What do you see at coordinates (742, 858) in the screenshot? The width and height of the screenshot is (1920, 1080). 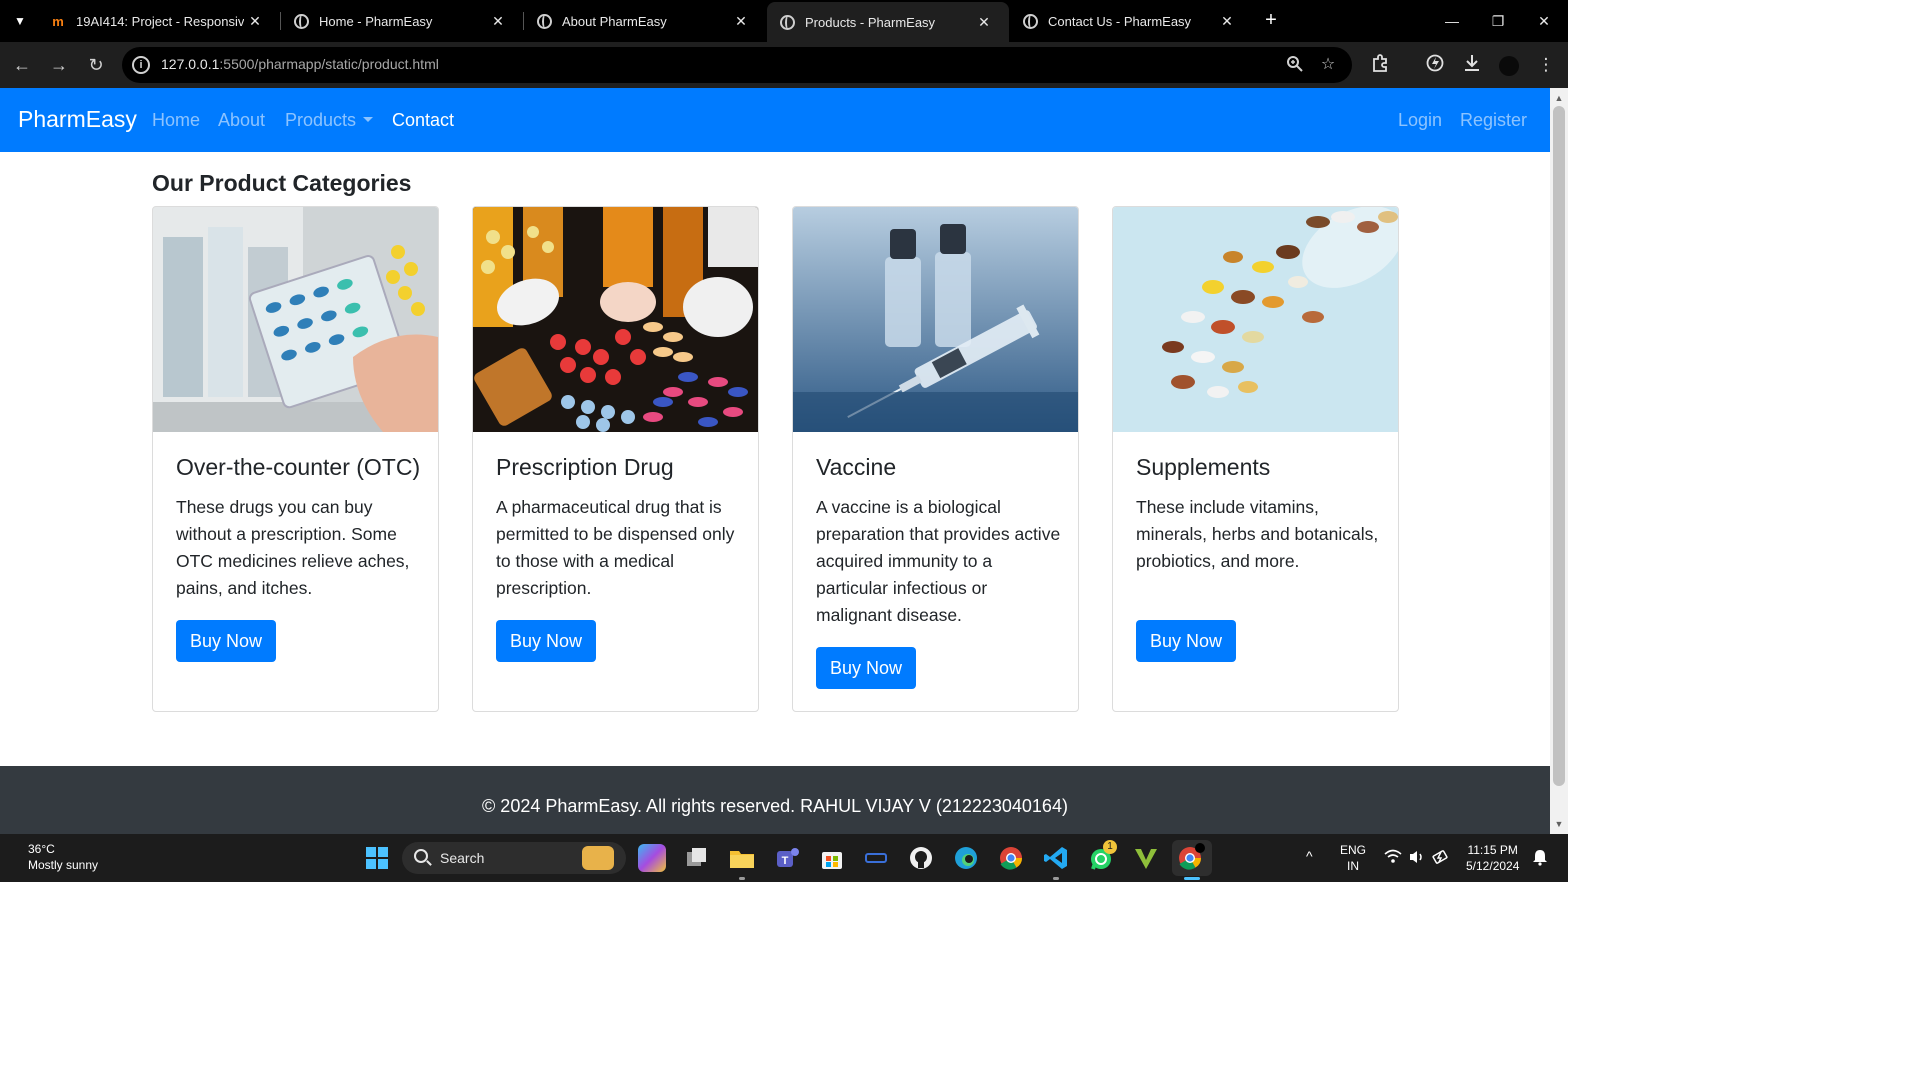 I see `file-explorer-icon` at bounding box center [742, 858].